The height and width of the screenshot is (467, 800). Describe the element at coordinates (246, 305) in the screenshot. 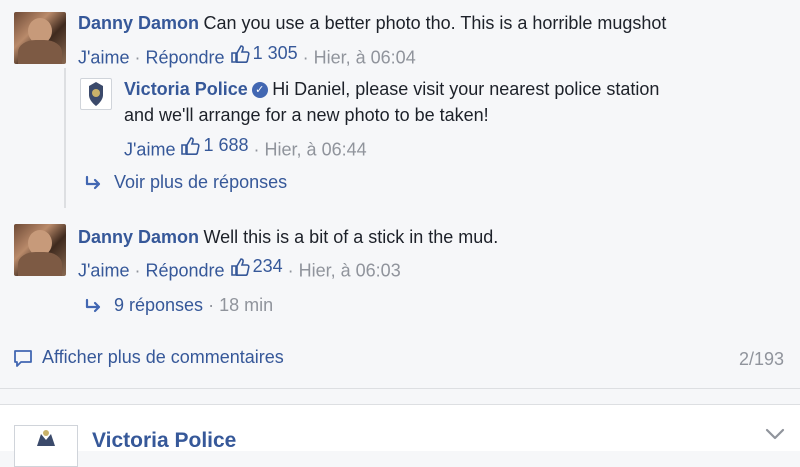

I see `replies-time: 18 min` at that location.